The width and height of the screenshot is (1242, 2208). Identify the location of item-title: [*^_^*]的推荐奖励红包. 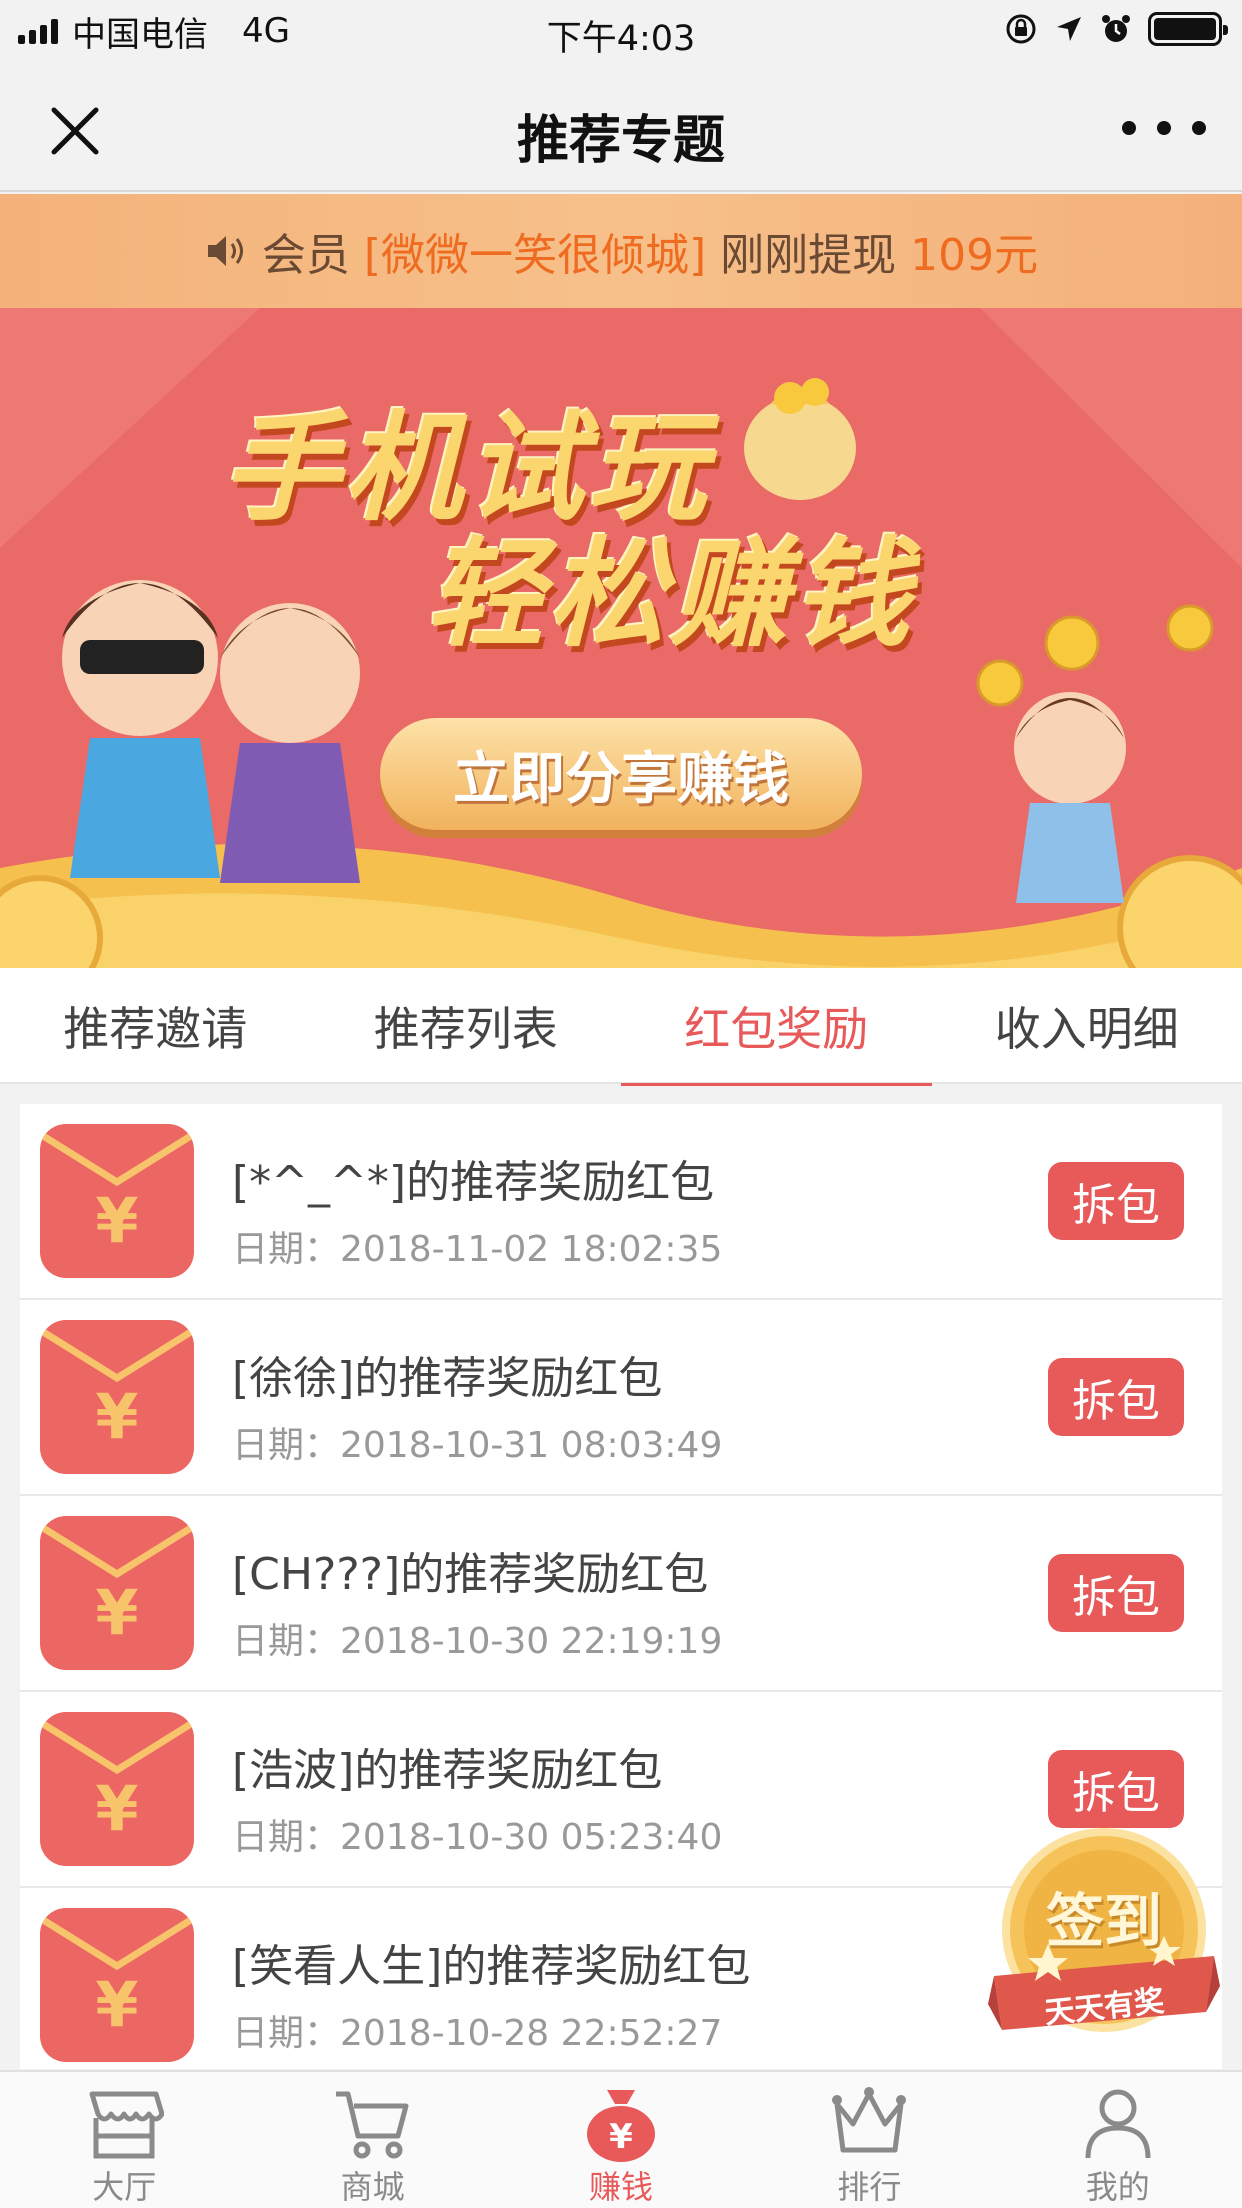
(473, 1182).